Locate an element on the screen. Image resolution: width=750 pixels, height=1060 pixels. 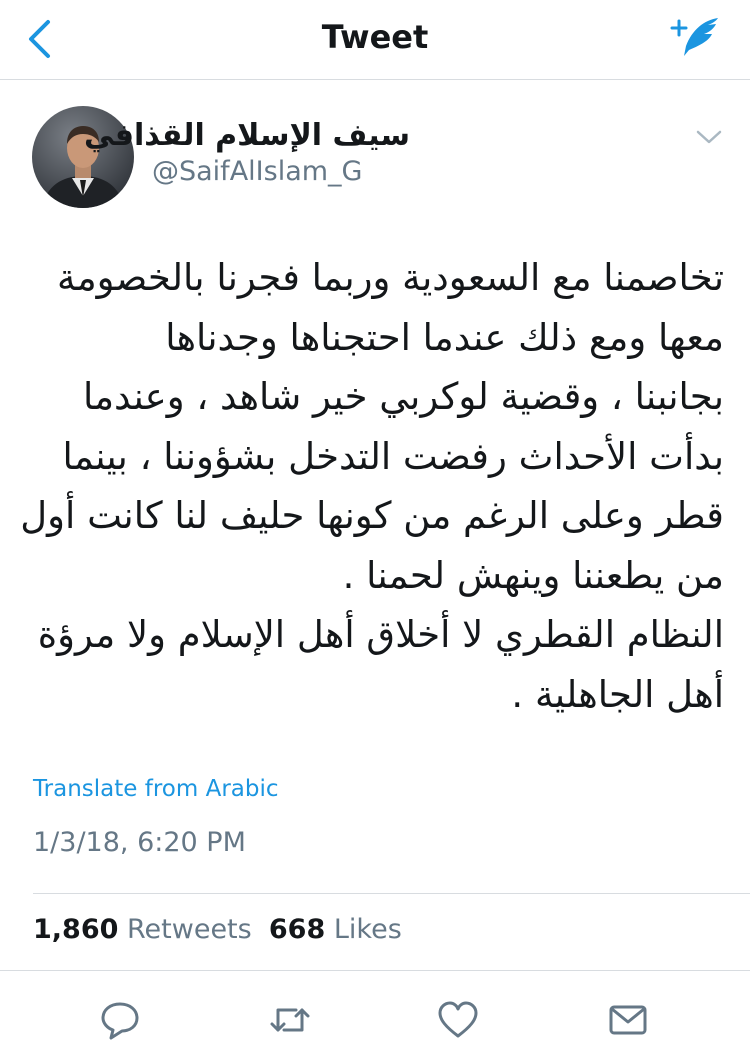
nav-bar: Tweet is located at coordinates (375, 40).